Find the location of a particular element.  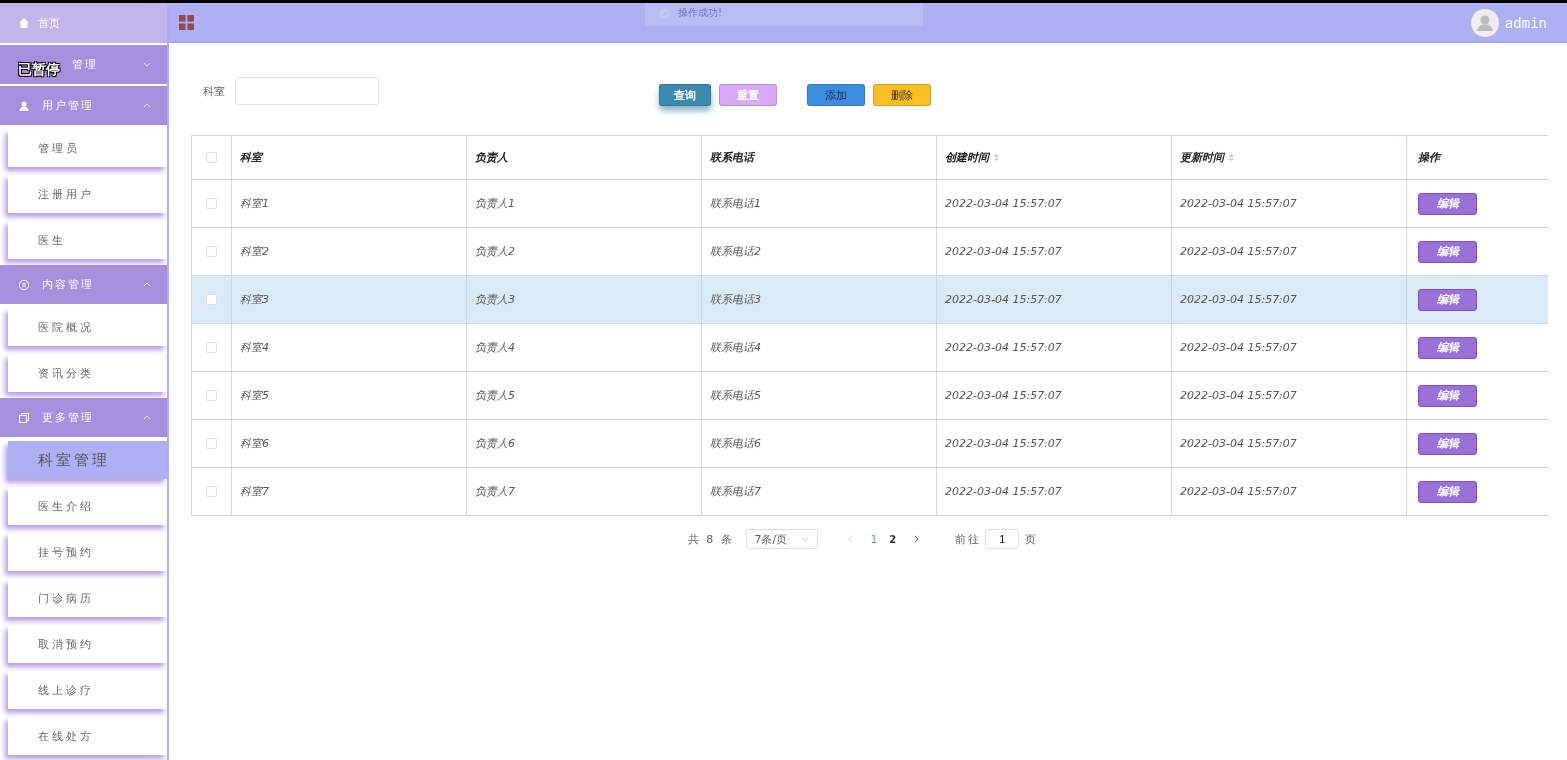

sidebar-group-label: 管理 is located at coordinates (85, 64).